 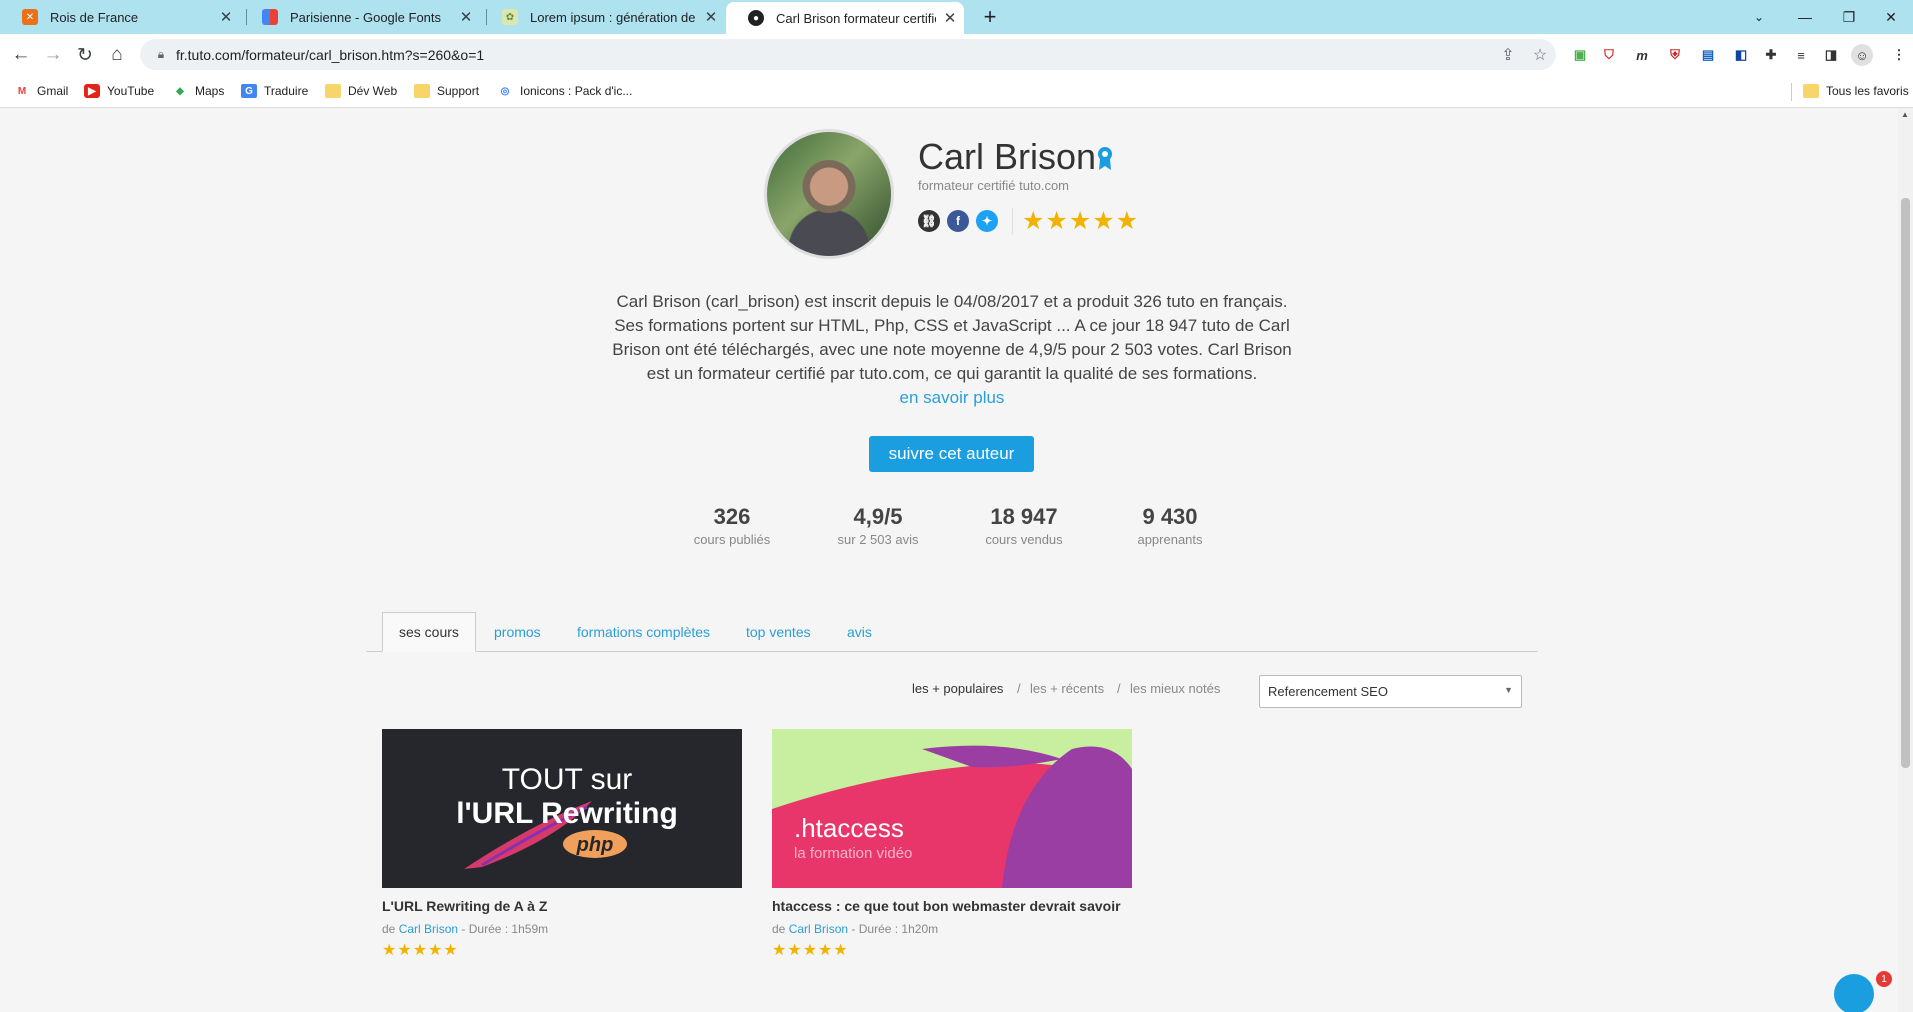 What do you see at coordinates (1862, 55) in the screenshot?
I see `profile-avatar-icon: ☺` at bounding box center [1862, 55].